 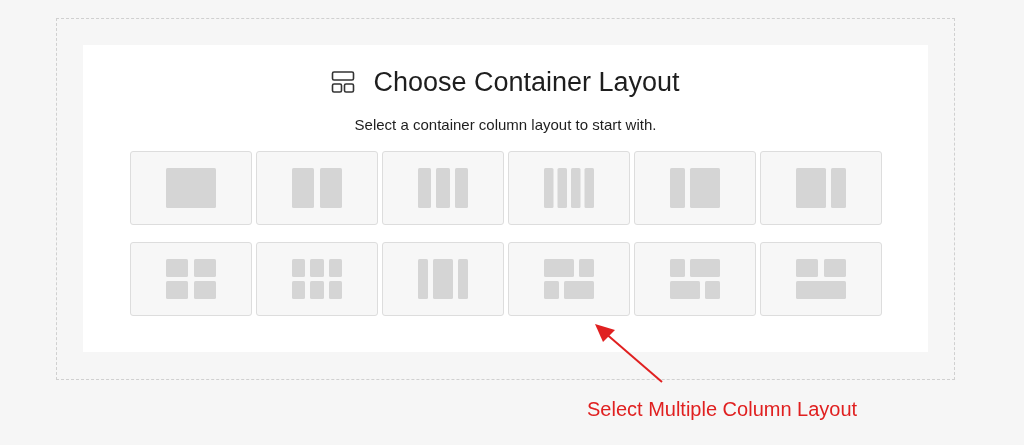 I want to click on dialog-title: Choose Container Layout, so click(x=526, y=82).